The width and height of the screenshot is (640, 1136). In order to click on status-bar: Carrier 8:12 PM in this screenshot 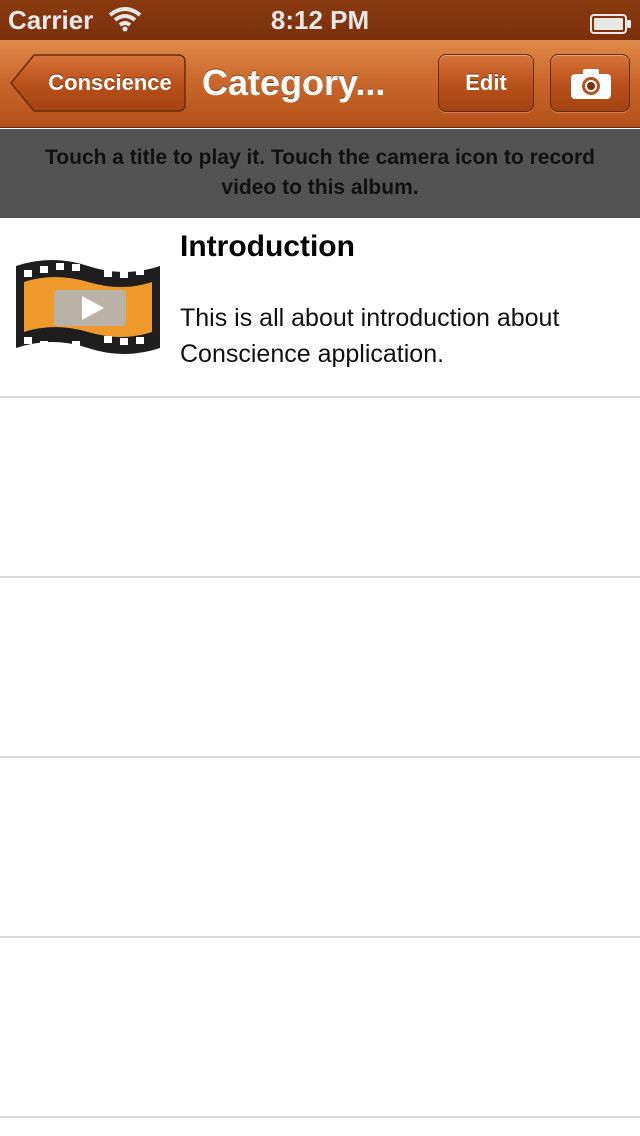, I will do `click(320, 20)`.